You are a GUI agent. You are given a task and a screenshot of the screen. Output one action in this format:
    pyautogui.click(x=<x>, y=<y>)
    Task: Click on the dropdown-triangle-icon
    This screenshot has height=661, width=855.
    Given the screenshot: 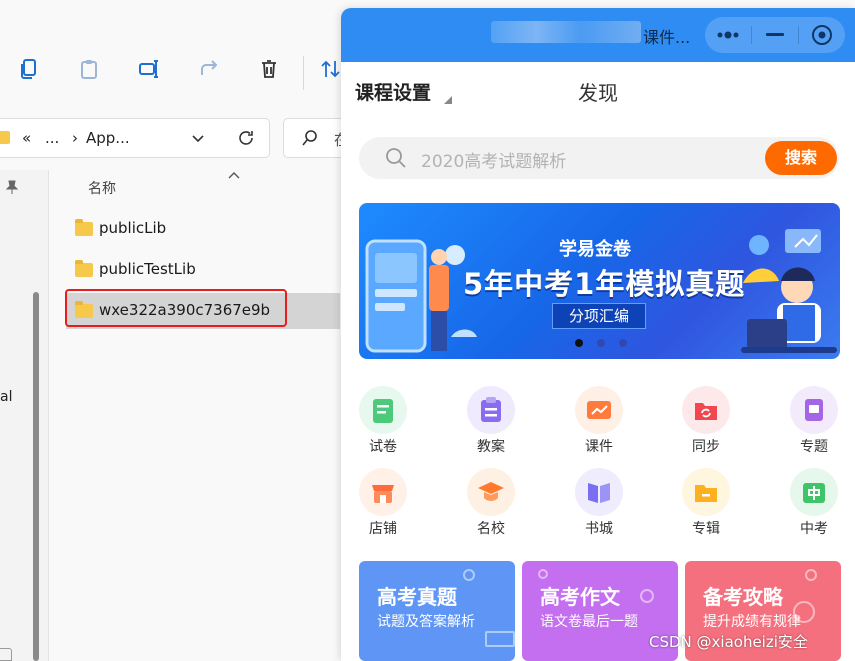 What is the action you would take?
    pyautogui.click(x=447, y=98)
    